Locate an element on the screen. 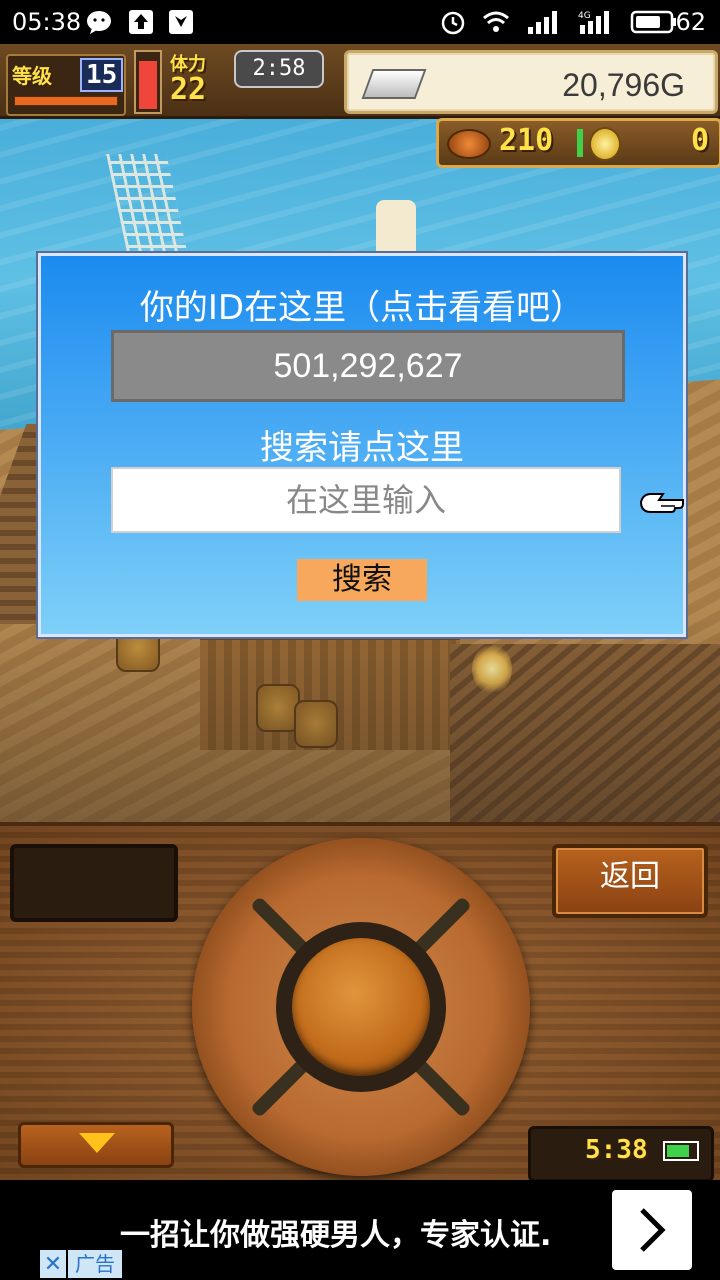  menu-toggle-button is located at coordinates (96, 1145).